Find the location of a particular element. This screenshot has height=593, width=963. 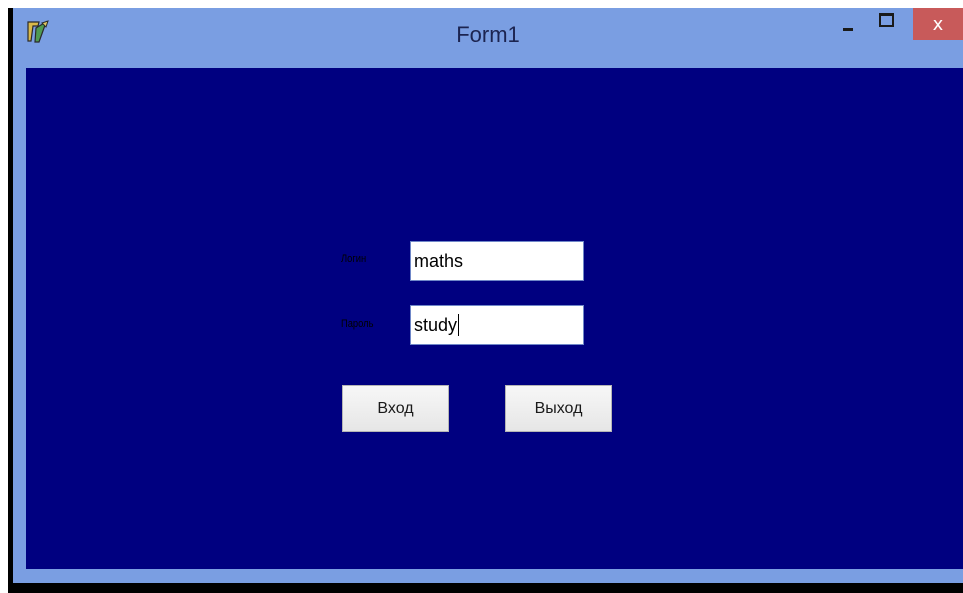

login-input: maths is located at coordinates (497, 261).